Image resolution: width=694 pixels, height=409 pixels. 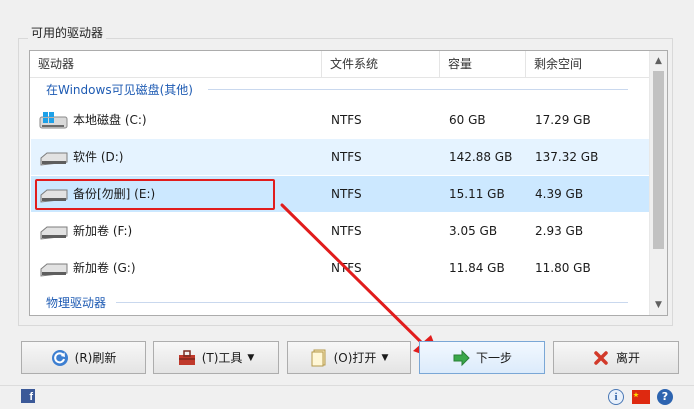 What do you see at coordinates (98, 157) in the screenshot?
I see `drive-name: 软件 (D:)` at bounding box center [98, 157].